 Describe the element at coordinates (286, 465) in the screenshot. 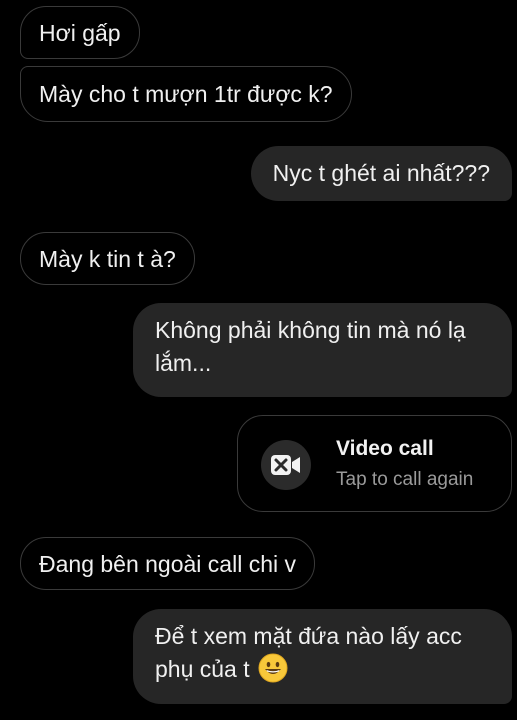

I see `video-call-missed-icon` at that location.